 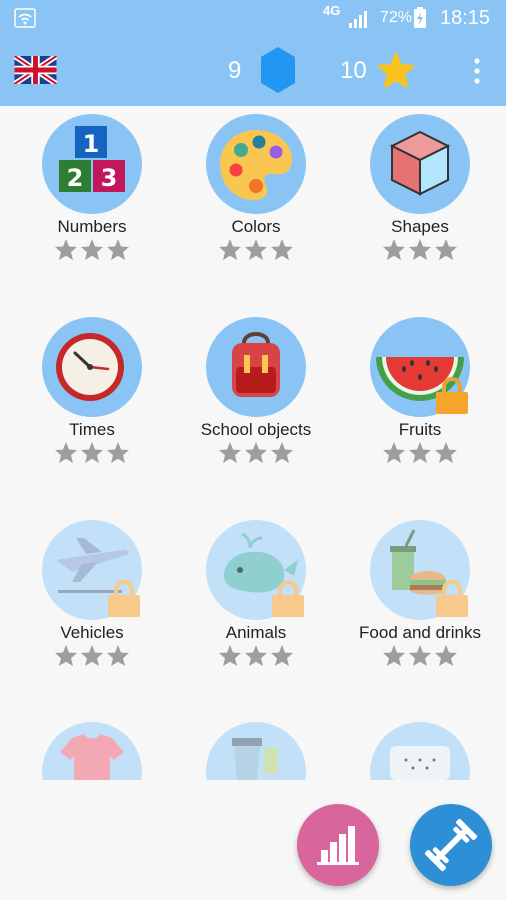 What do you see at coordinates (92, 632) in the screenshot?
I see `category-label: Vehicles` at bounding box center [92, 632].